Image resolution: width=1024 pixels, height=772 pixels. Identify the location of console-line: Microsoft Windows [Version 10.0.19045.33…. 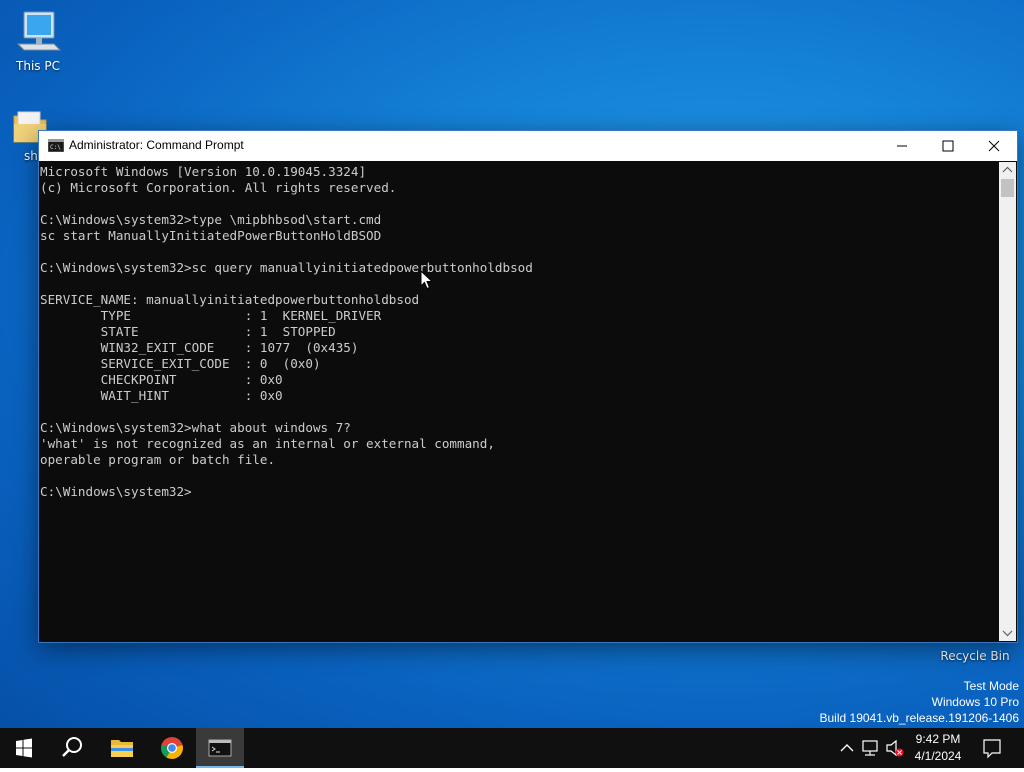
(203, 171).